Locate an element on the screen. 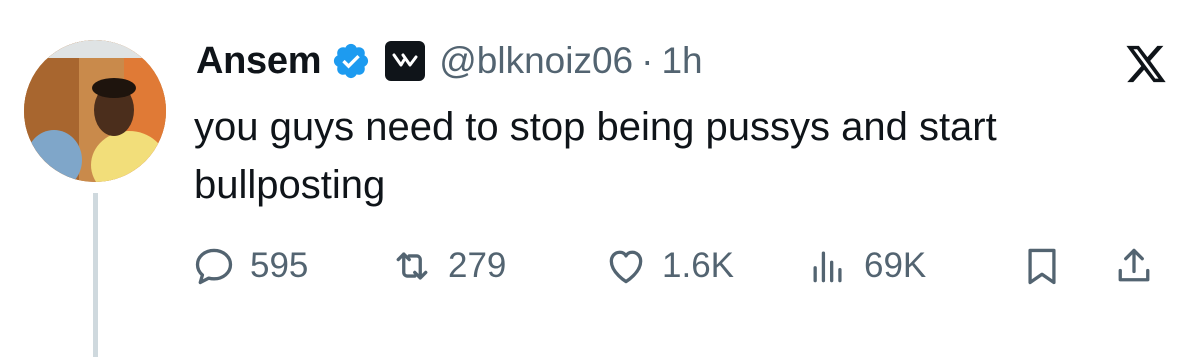 The width and height of the screenshot is (1199, 357). author-name: Ansem is located at coordinates (259, 61).